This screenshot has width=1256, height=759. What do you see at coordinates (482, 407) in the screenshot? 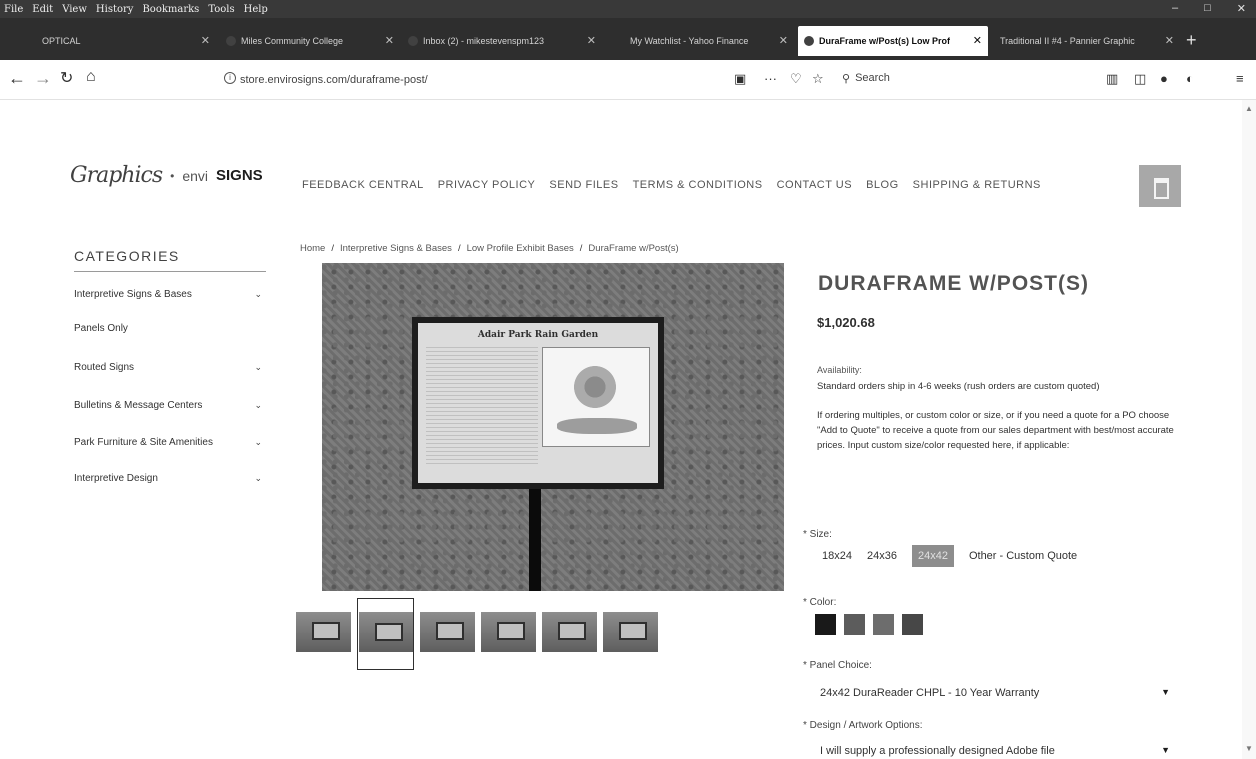
I see `sign-text-block` at bounding box center [482, 407].